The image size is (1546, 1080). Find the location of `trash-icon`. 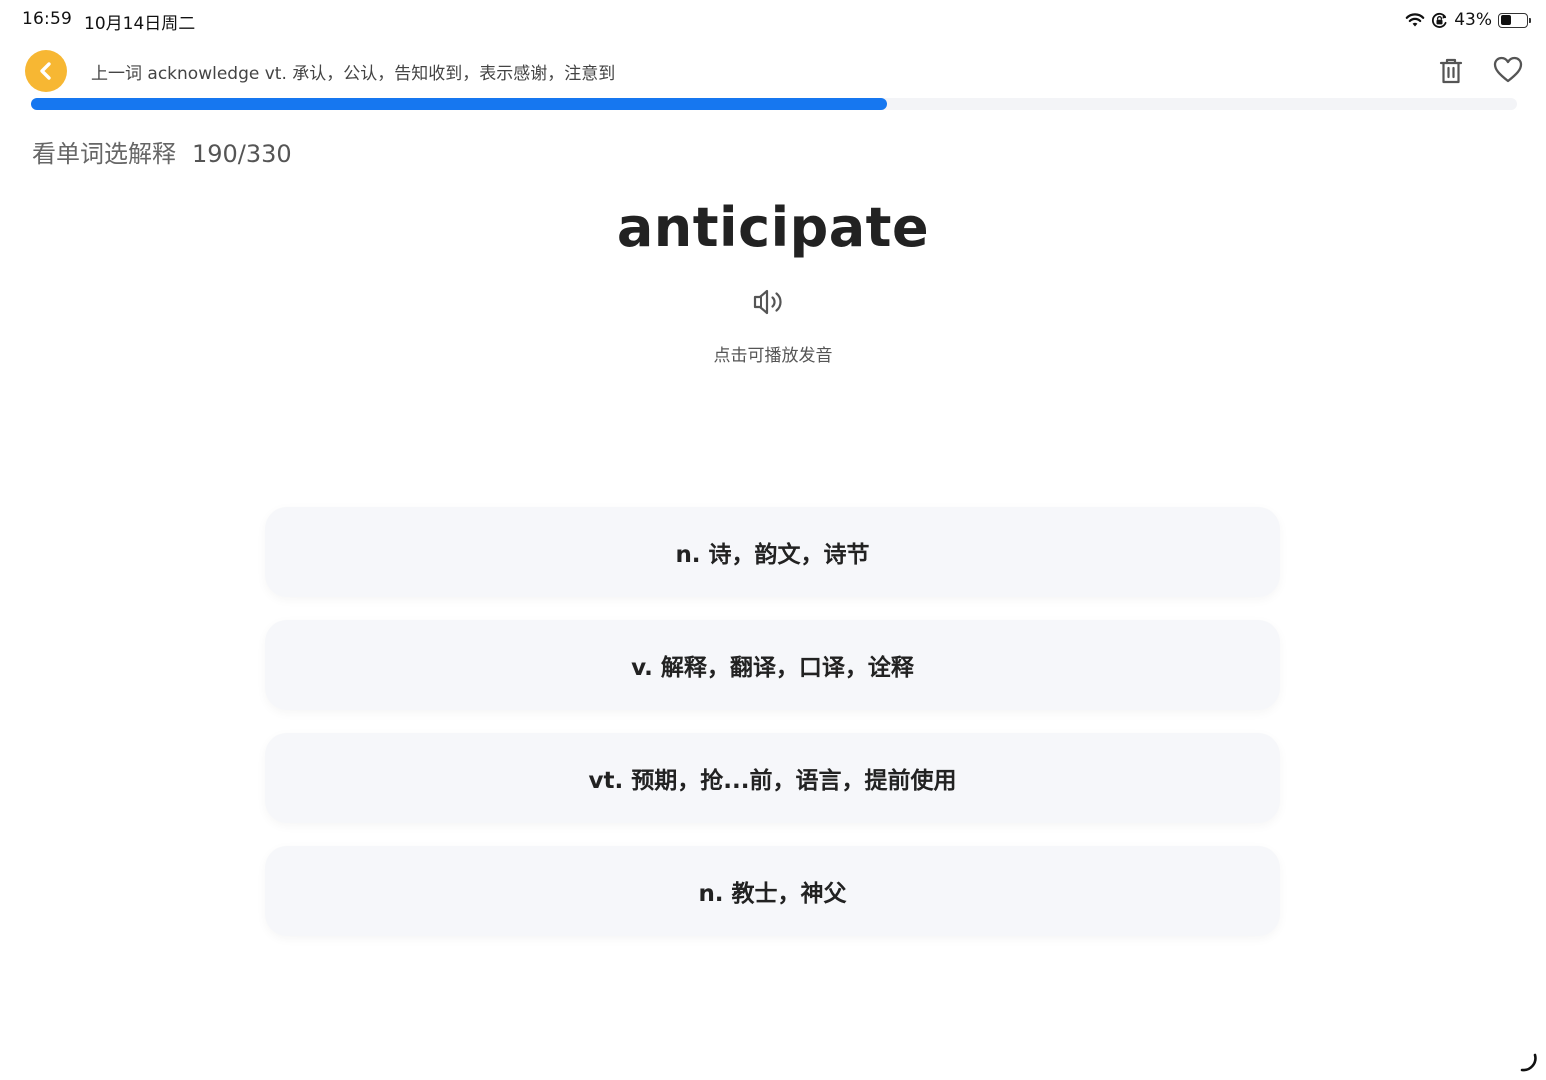

trash-icon is located at coordinates (1451, 71).